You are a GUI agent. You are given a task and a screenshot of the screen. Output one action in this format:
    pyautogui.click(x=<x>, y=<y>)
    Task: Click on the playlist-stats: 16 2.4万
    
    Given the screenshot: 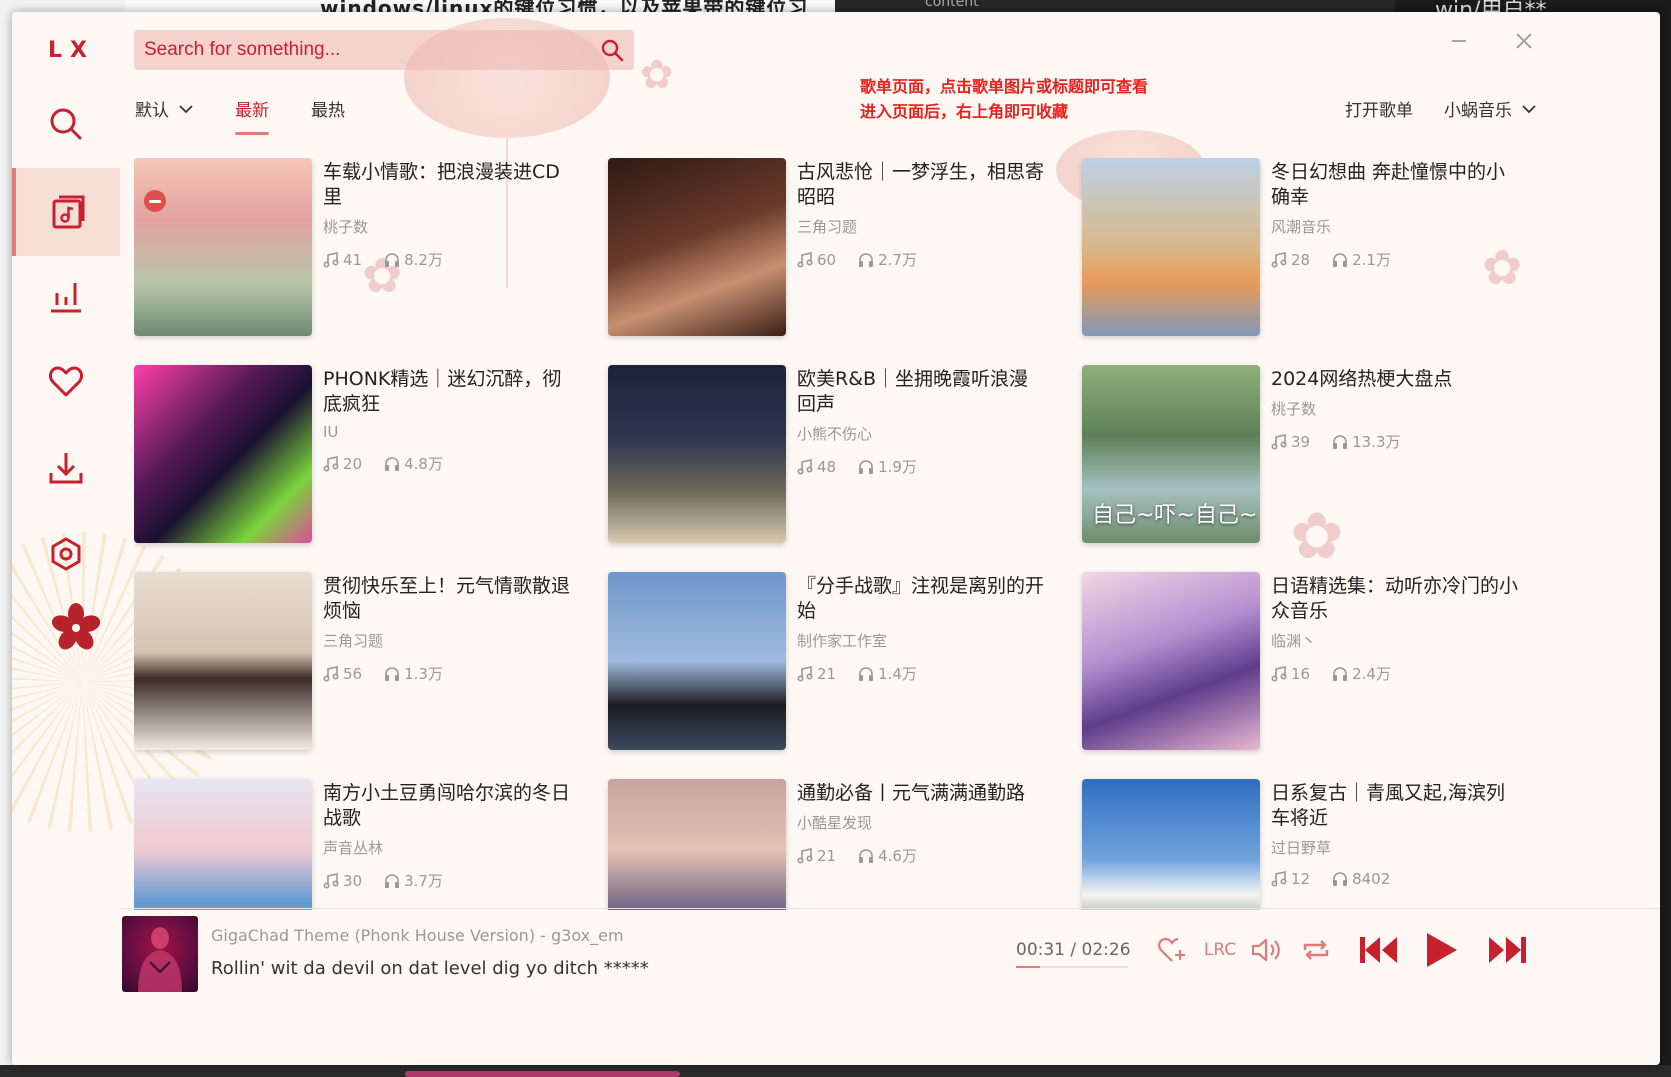 What is the action you would take?
    pyautogui.click(x=1396, y=673)
    